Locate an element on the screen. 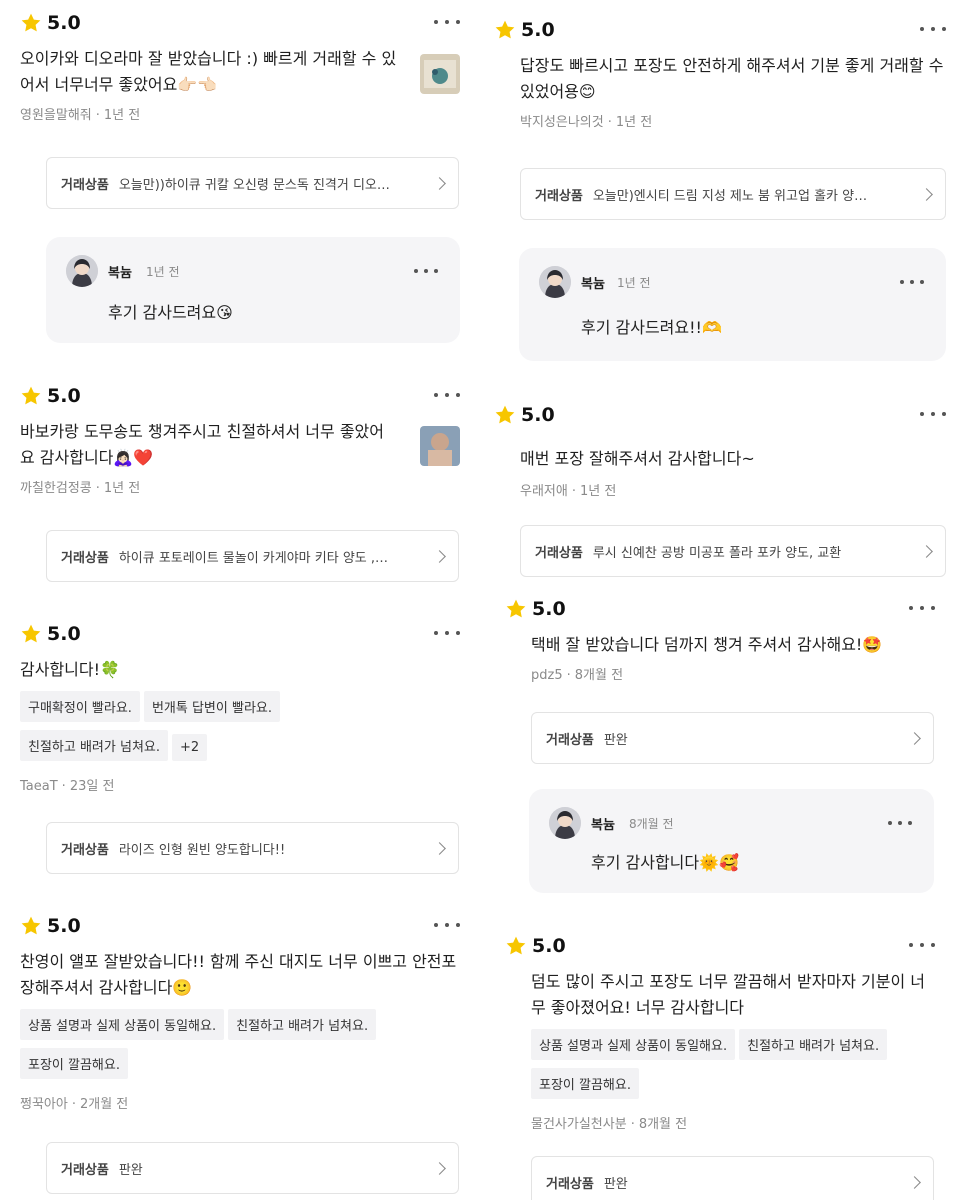 The image size is (960, 1200). review-meta: 영원을말해줘 · 1년 전 is located at coordinates (80, 115).